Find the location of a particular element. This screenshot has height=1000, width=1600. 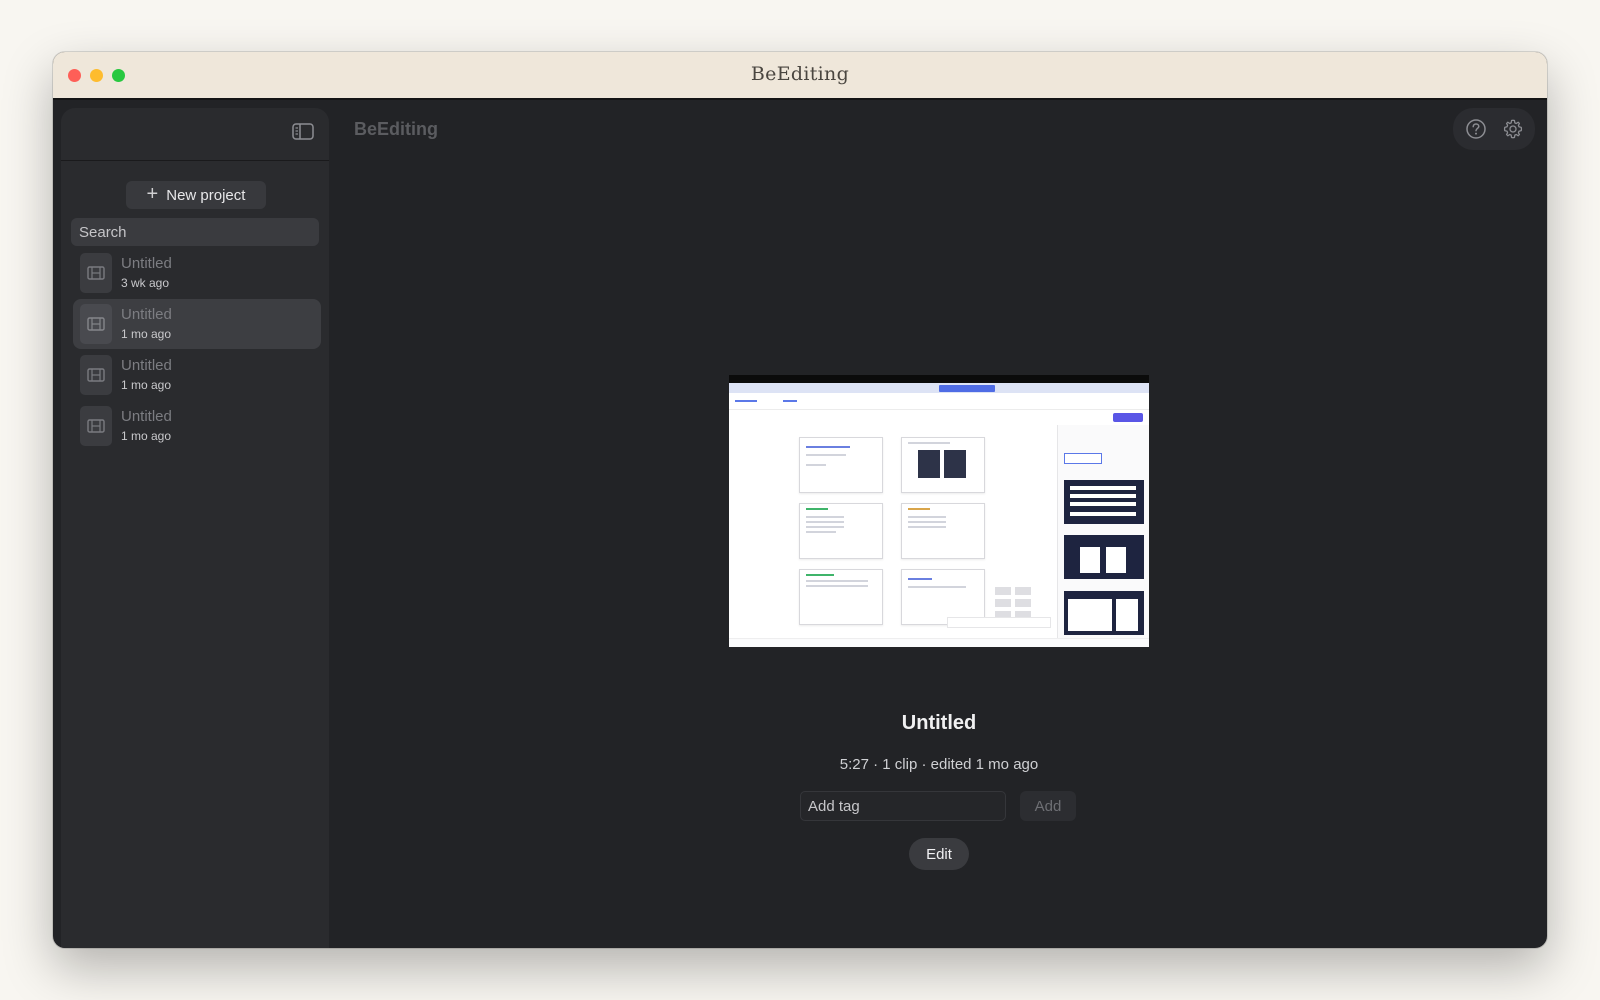

help-icon is located at coordinates (1476, 129).